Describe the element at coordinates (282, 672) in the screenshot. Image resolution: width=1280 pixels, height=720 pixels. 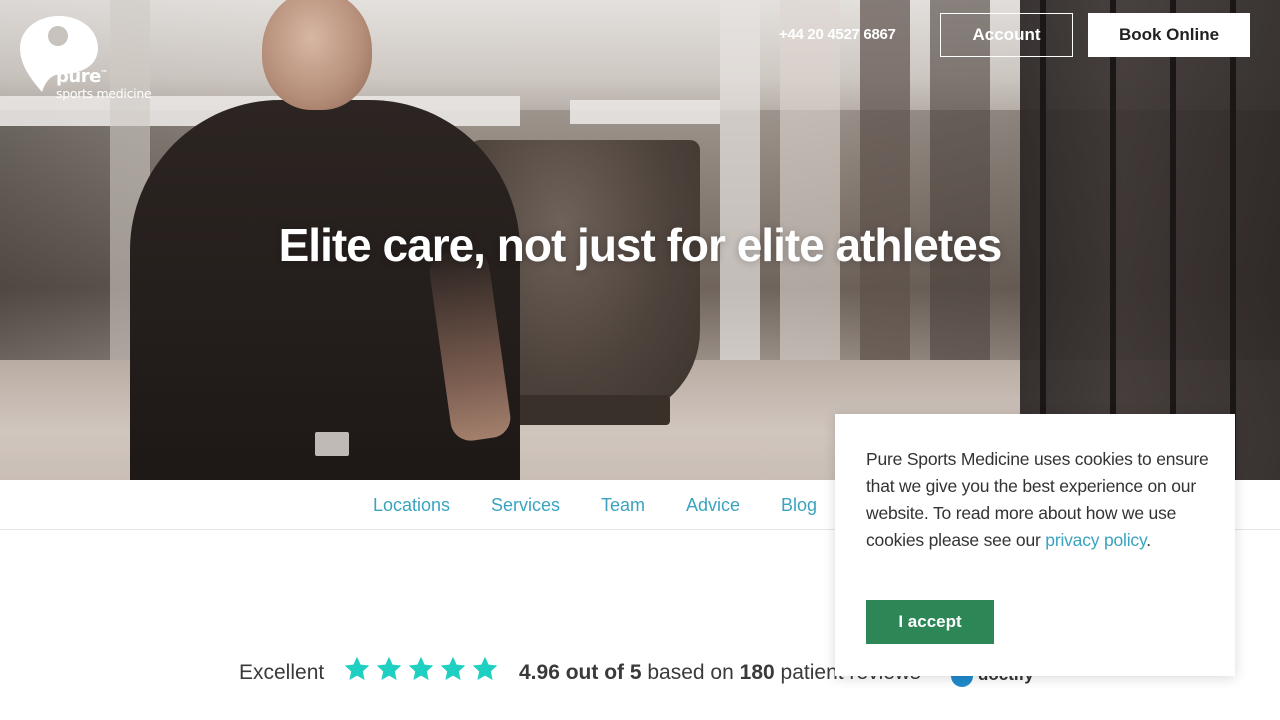
I see `rating-word: Excellent` at that location.